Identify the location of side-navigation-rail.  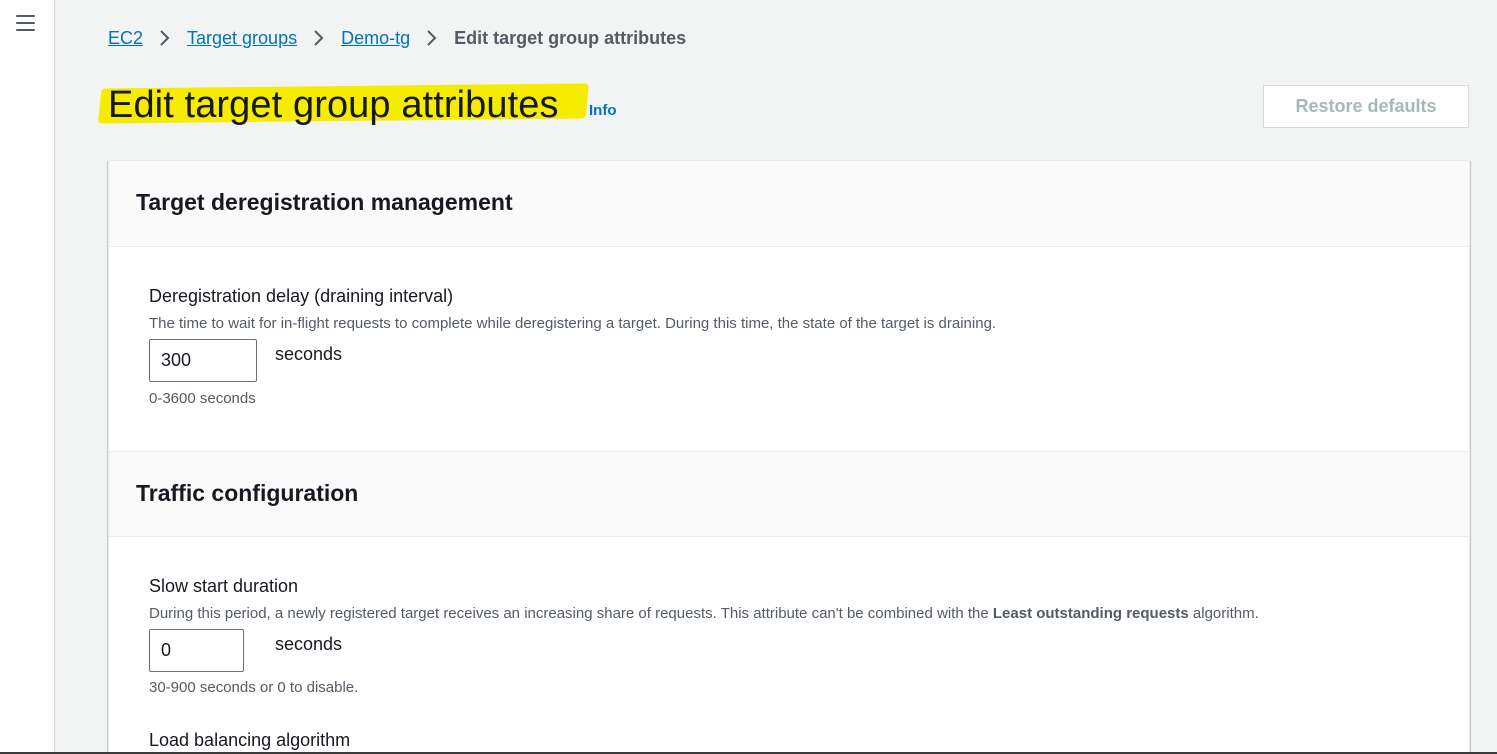
(27, 377).